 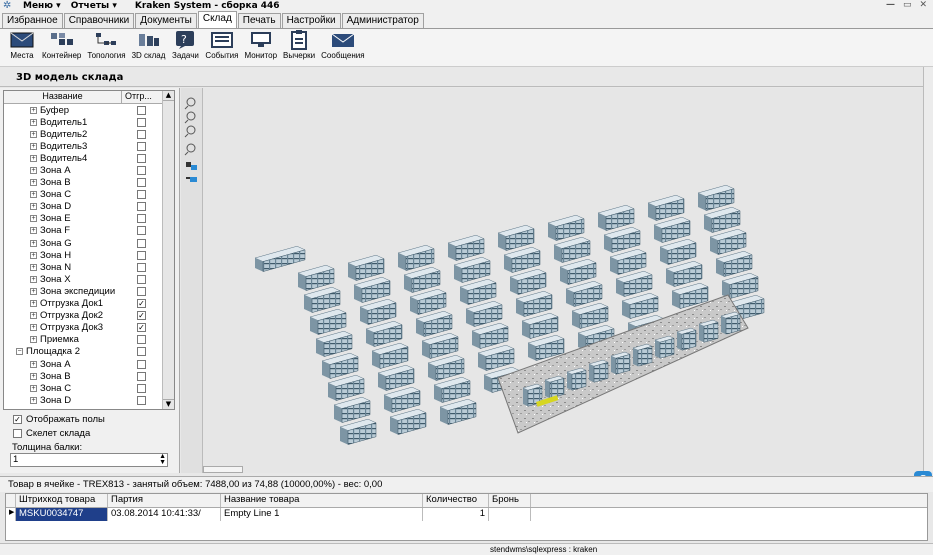 What do you see at coordinates (89, 195) in the screenshot?
I see `tree-item: + Зона C` at bounding box center [89, 195].